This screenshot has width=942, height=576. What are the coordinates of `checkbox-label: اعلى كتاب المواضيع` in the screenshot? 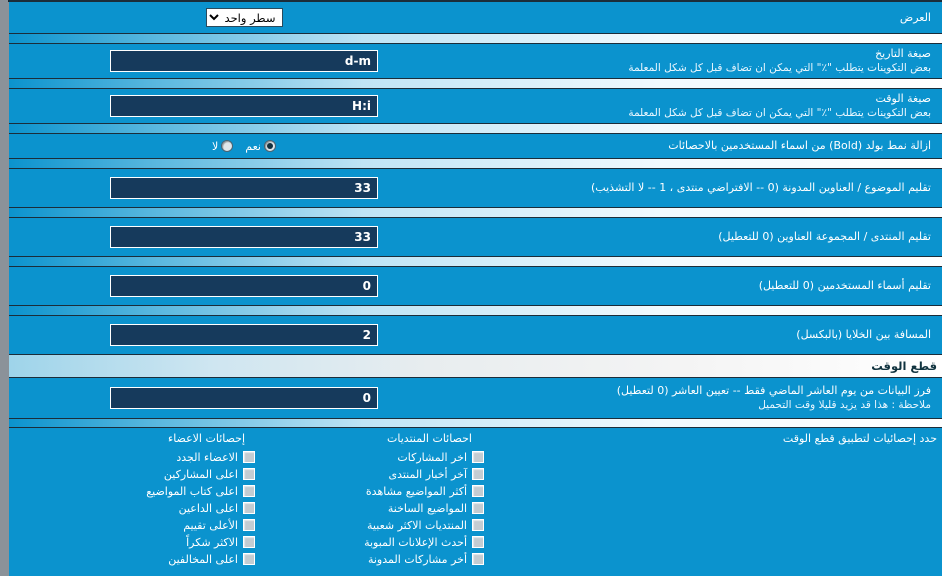 It's located at (192, 491).